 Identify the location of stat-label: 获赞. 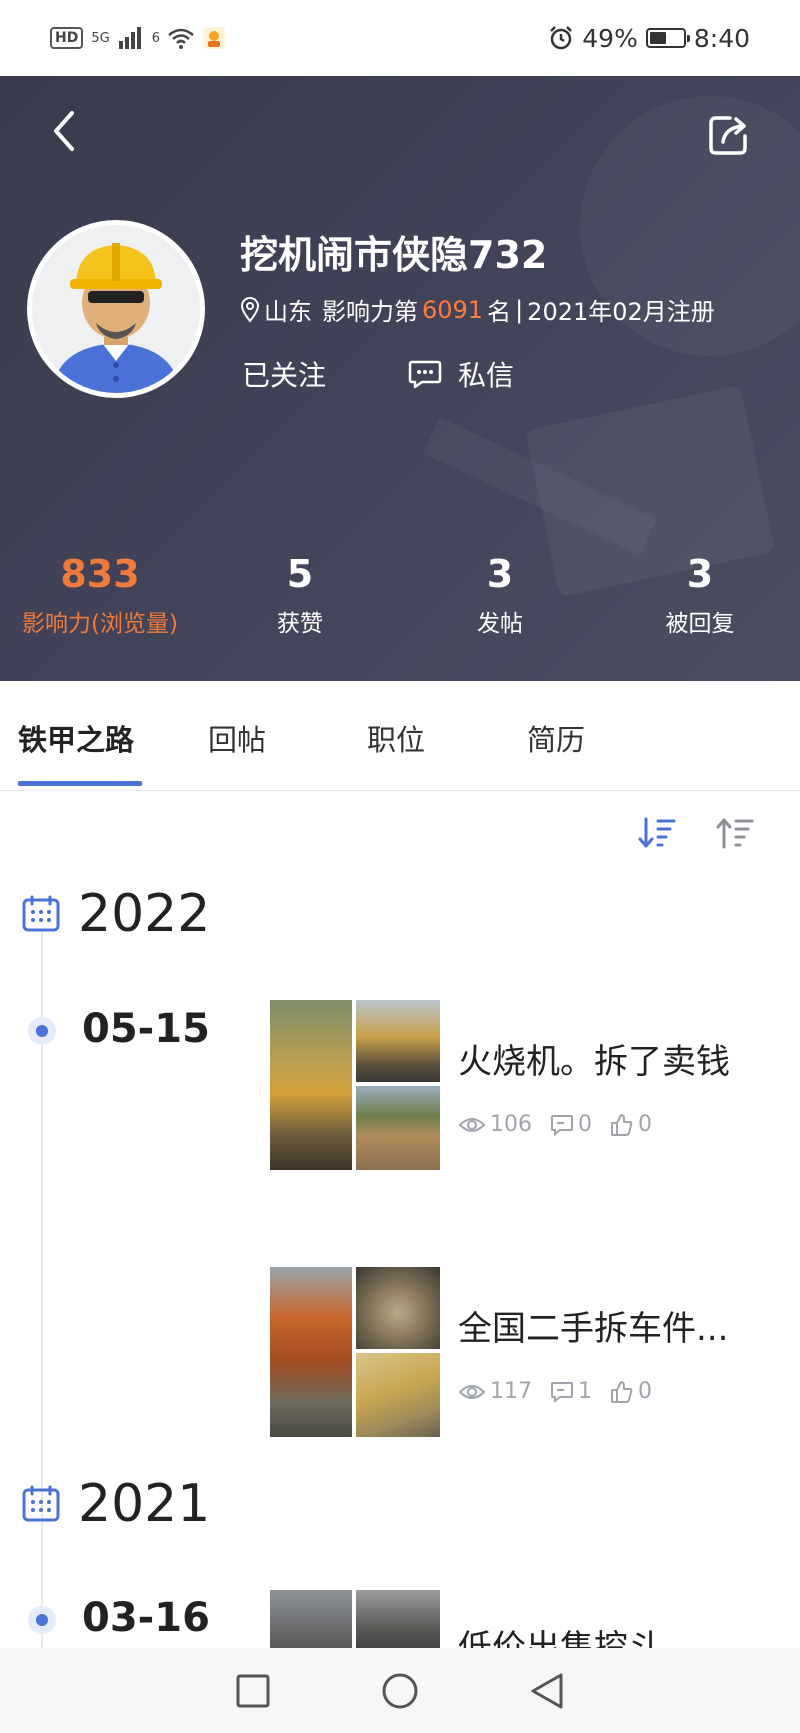
(300, 624).